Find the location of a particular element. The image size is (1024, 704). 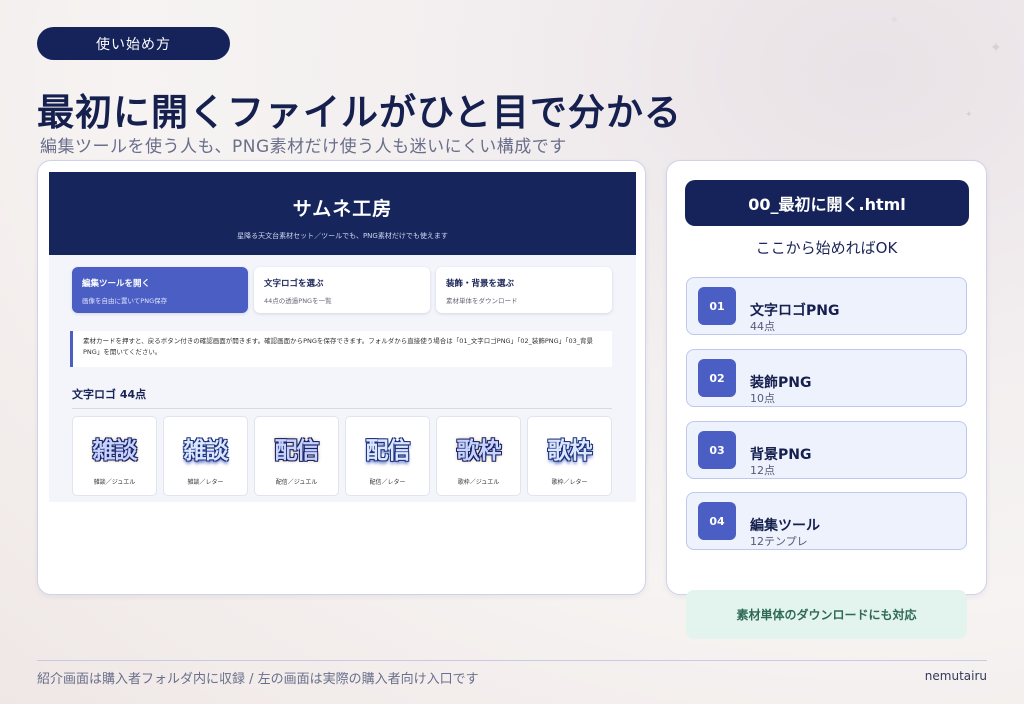

sparkle-icon: ✧ is located at coordinates (894, 20).